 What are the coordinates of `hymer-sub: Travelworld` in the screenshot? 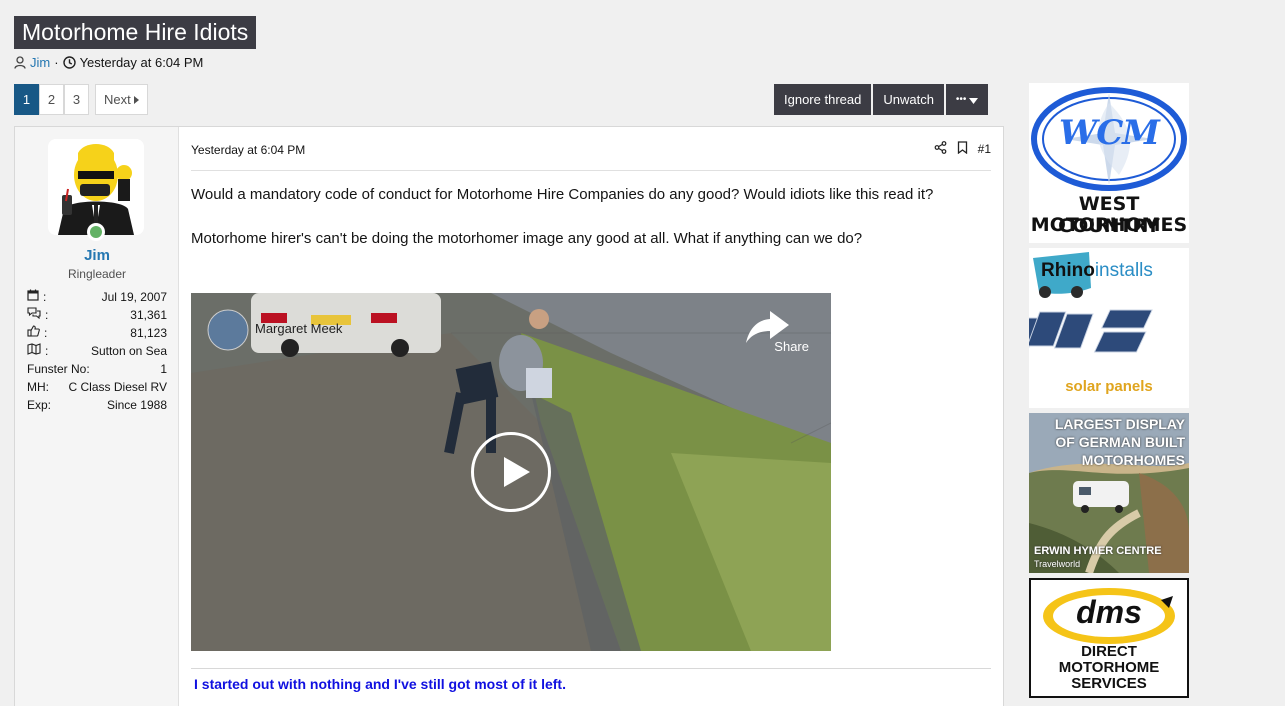 It's located at (1057, 564).